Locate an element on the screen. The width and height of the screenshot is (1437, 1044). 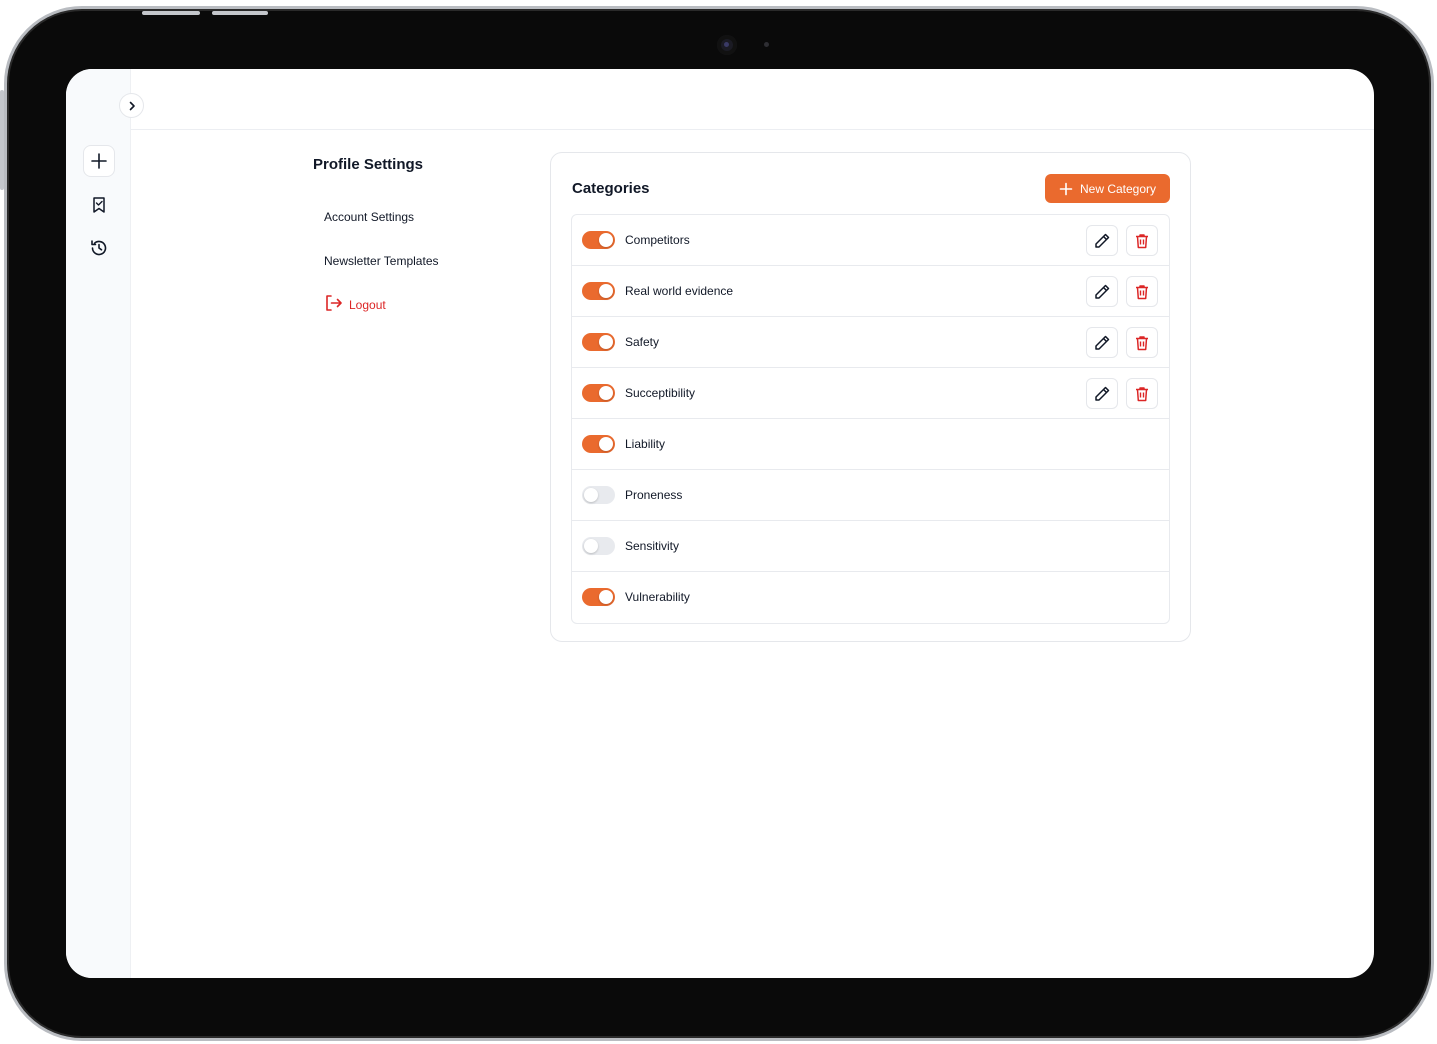
categories-title: Categories is located at coordinates (611, 188).